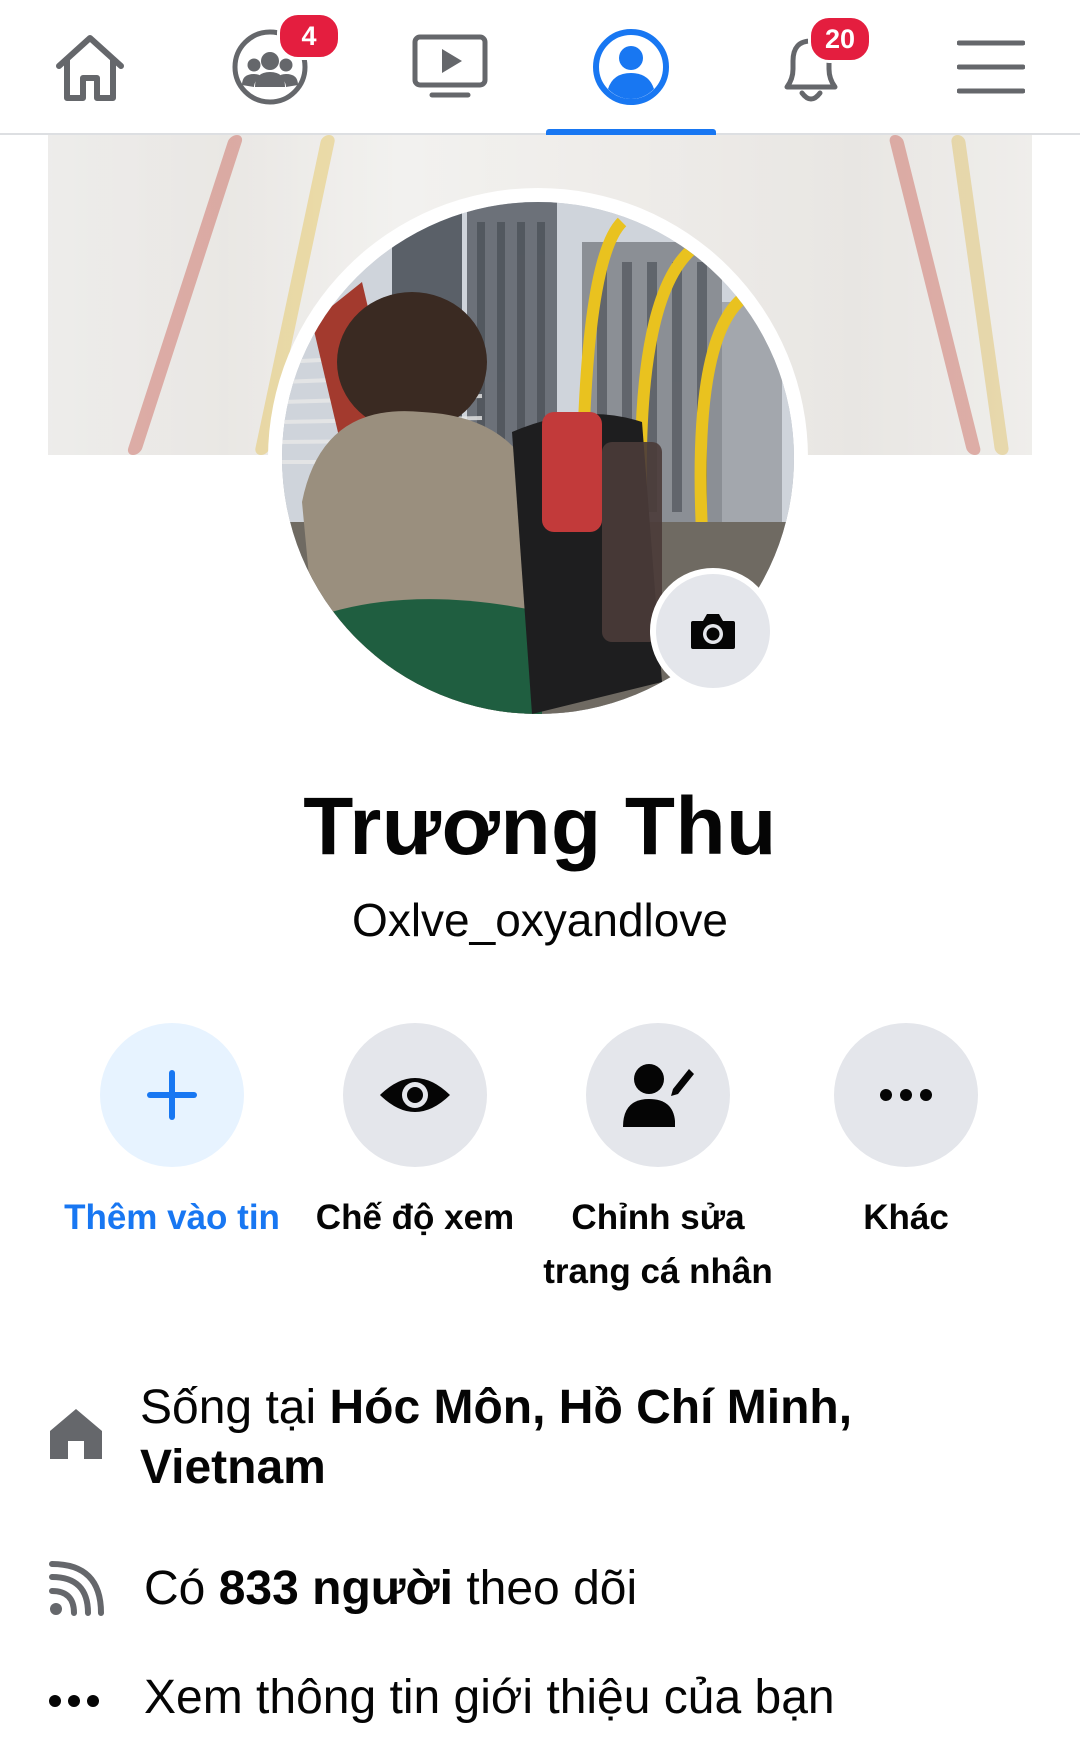 Image resolution: width=1080 pixels, height=1745 pixels. I want to click on add-to-story-button: Thêm vào tin, so click(172, 1134).